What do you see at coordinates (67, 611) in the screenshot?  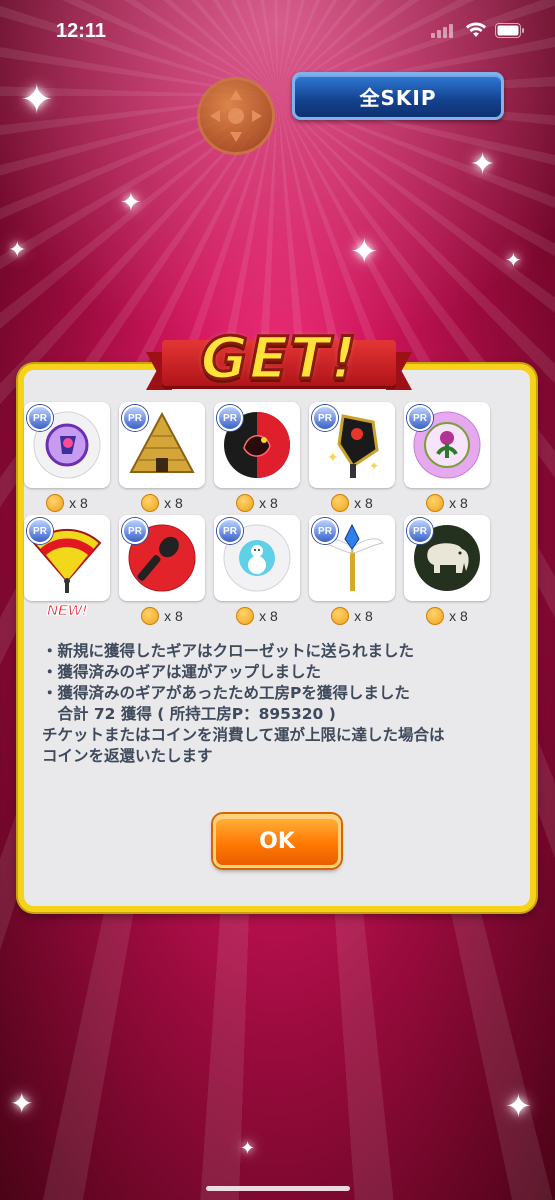 I see `new-badge: NEW!` at bounding box center [67, 611].